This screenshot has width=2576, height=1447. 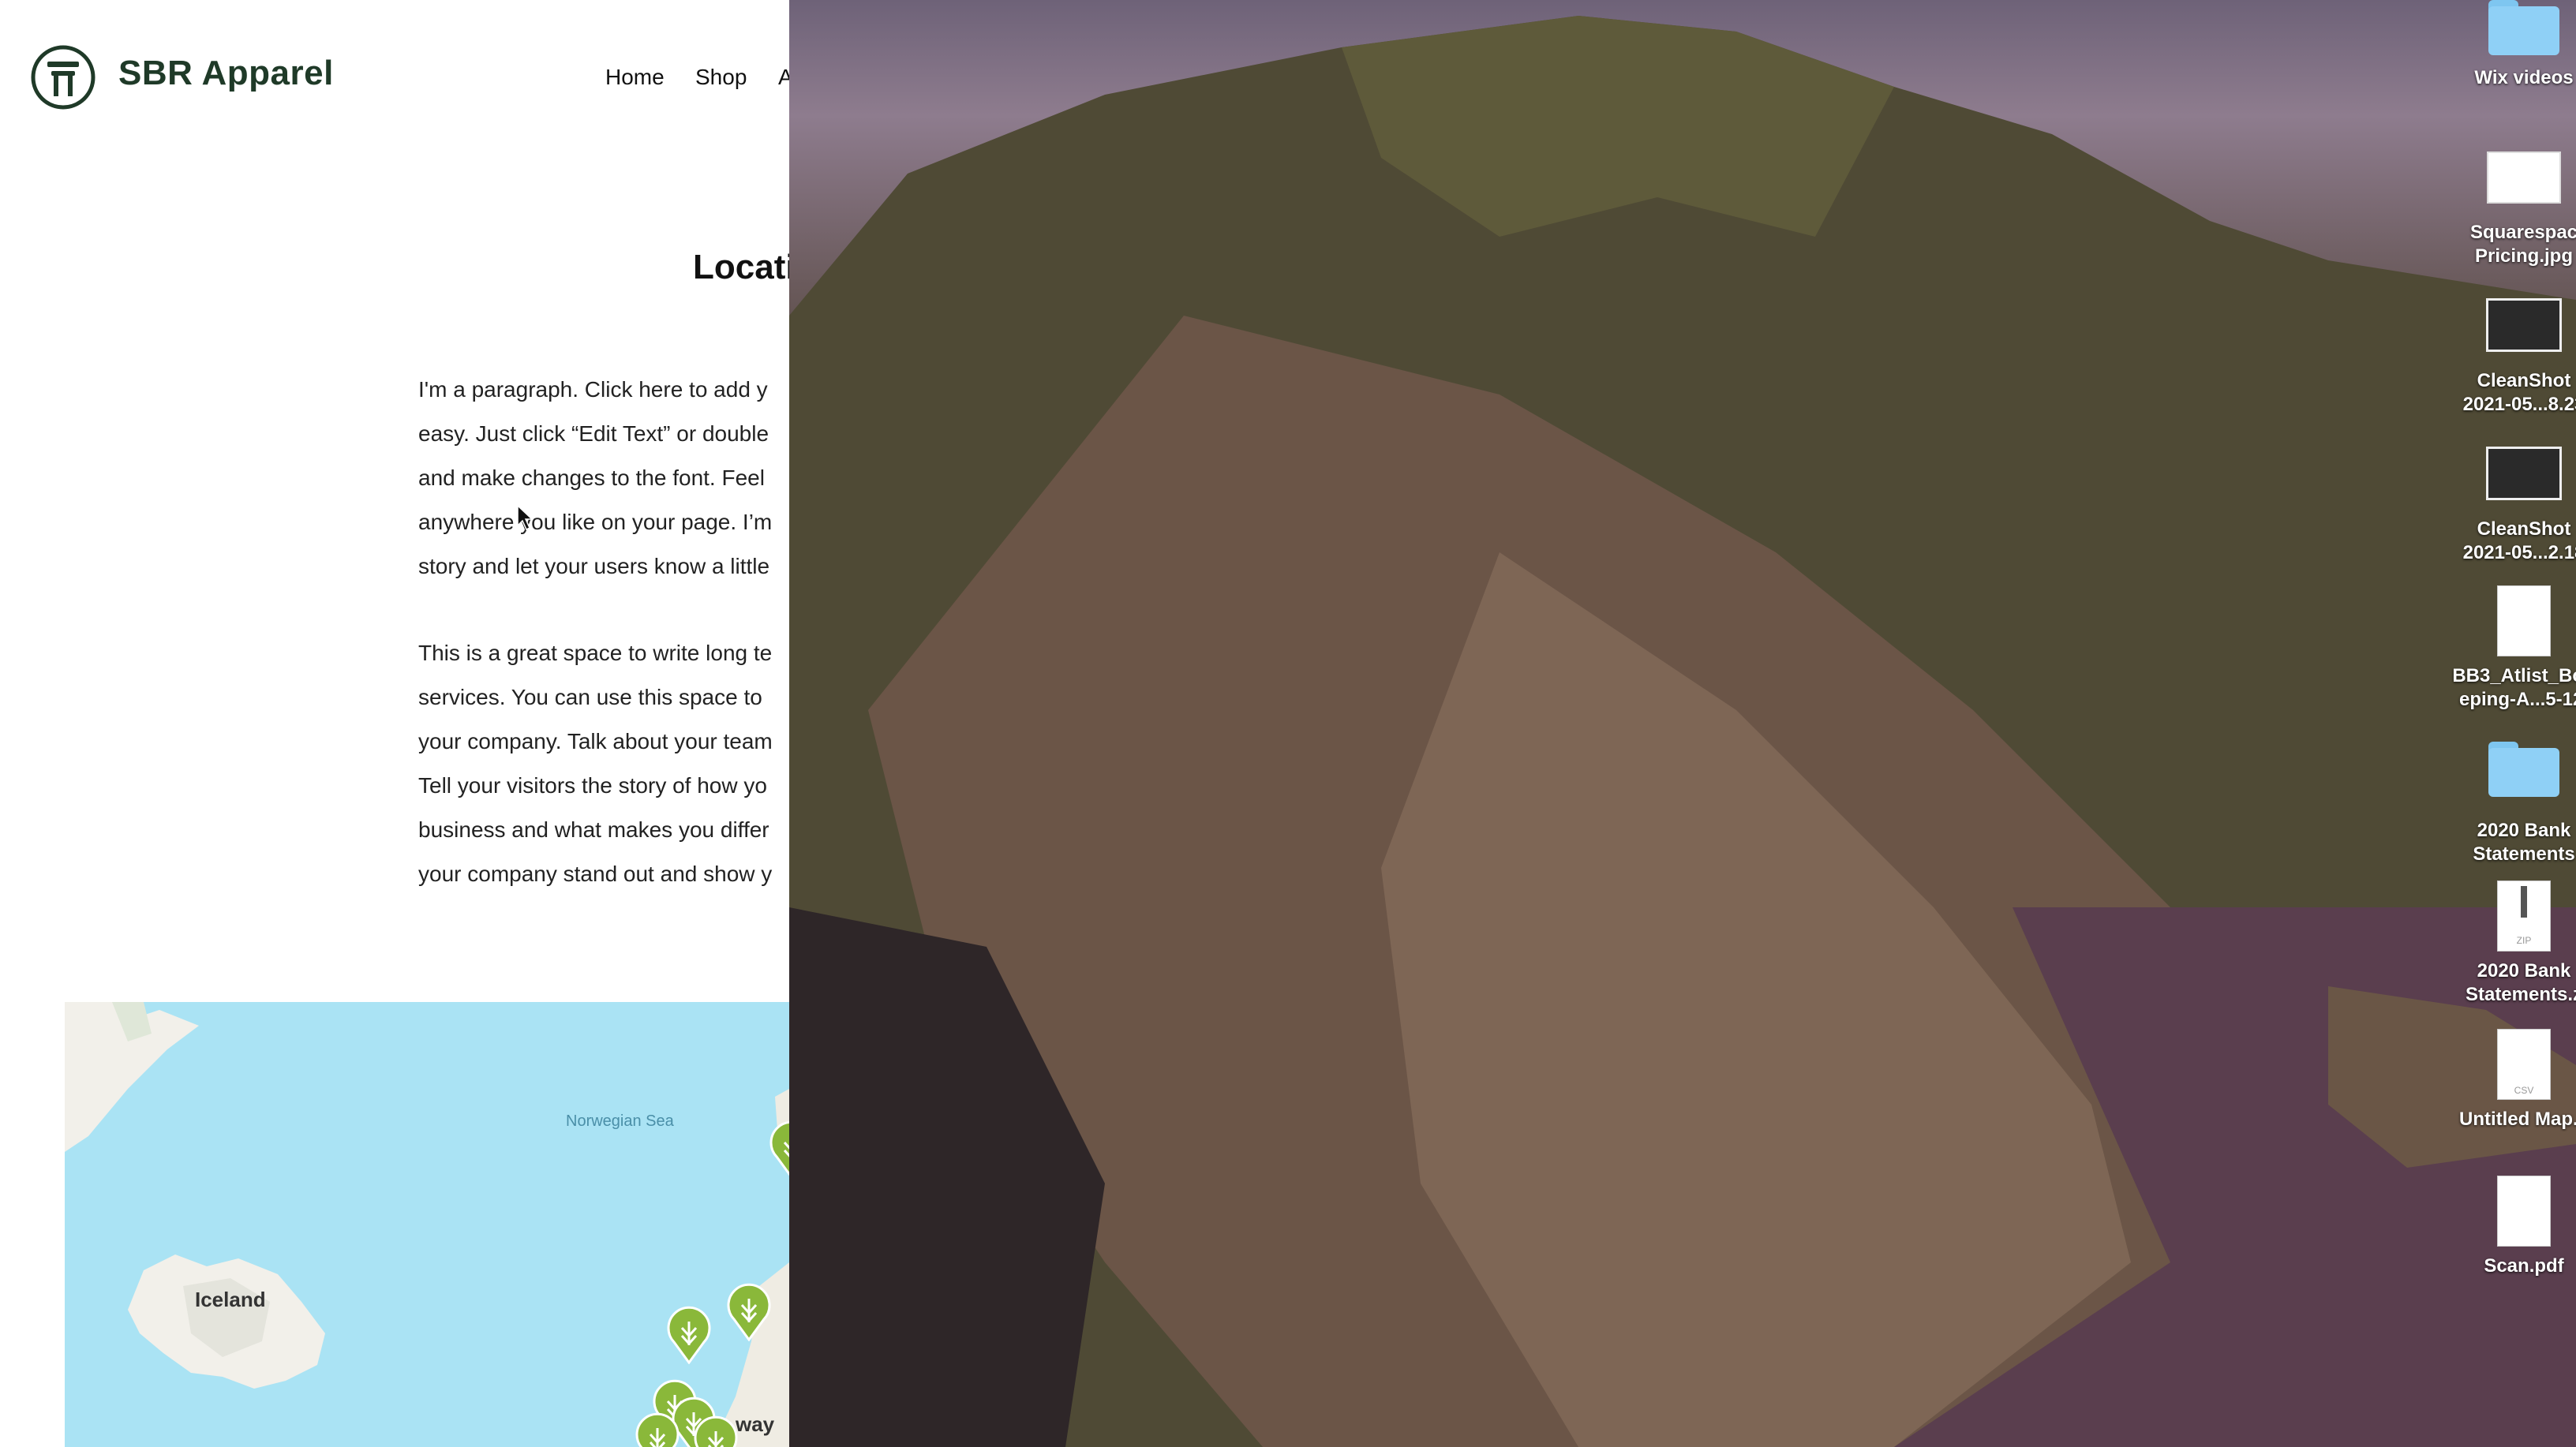 I want to click on csv-badge: CSV, so click(x=2524, y=1091).